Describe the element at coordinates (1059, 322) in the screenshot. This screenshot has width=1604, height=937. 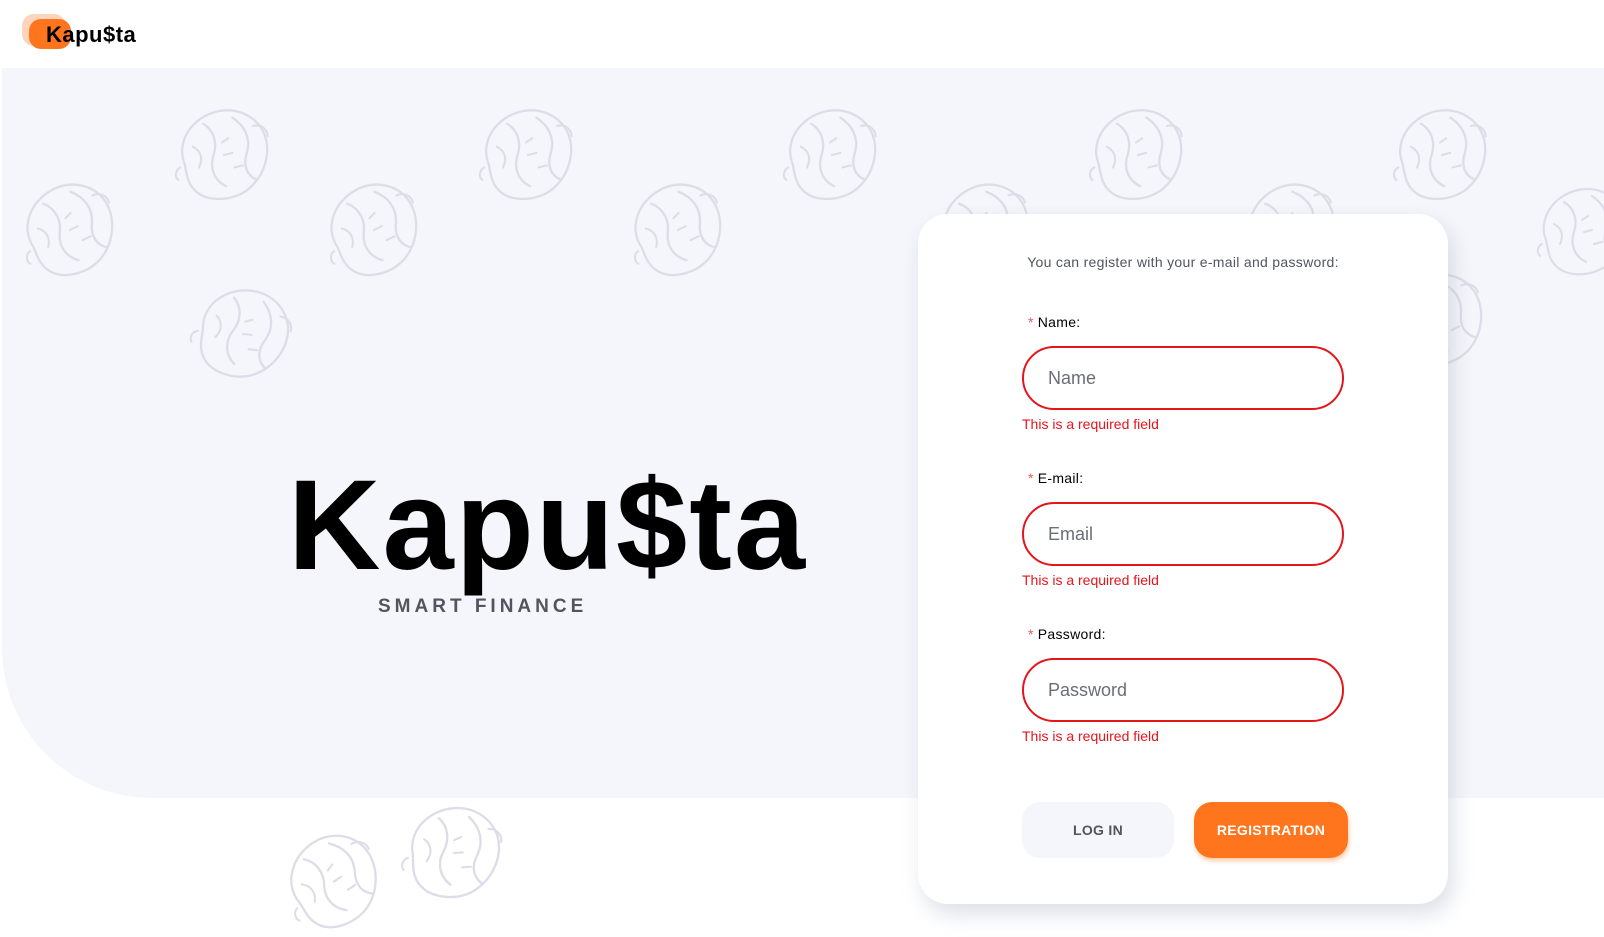
I see `name-label-text: Name:` at that location.